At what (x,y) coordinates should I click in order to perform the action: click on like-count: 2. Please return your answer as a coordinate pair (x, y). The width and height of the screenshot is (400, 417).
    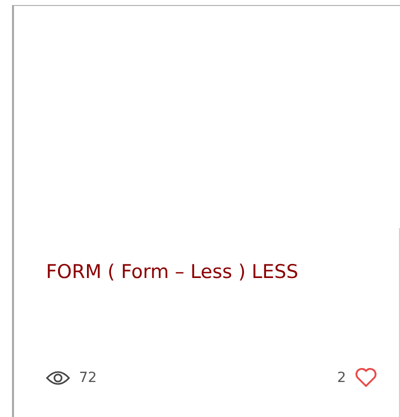
    Looking at the image, I should click on (341, 378).